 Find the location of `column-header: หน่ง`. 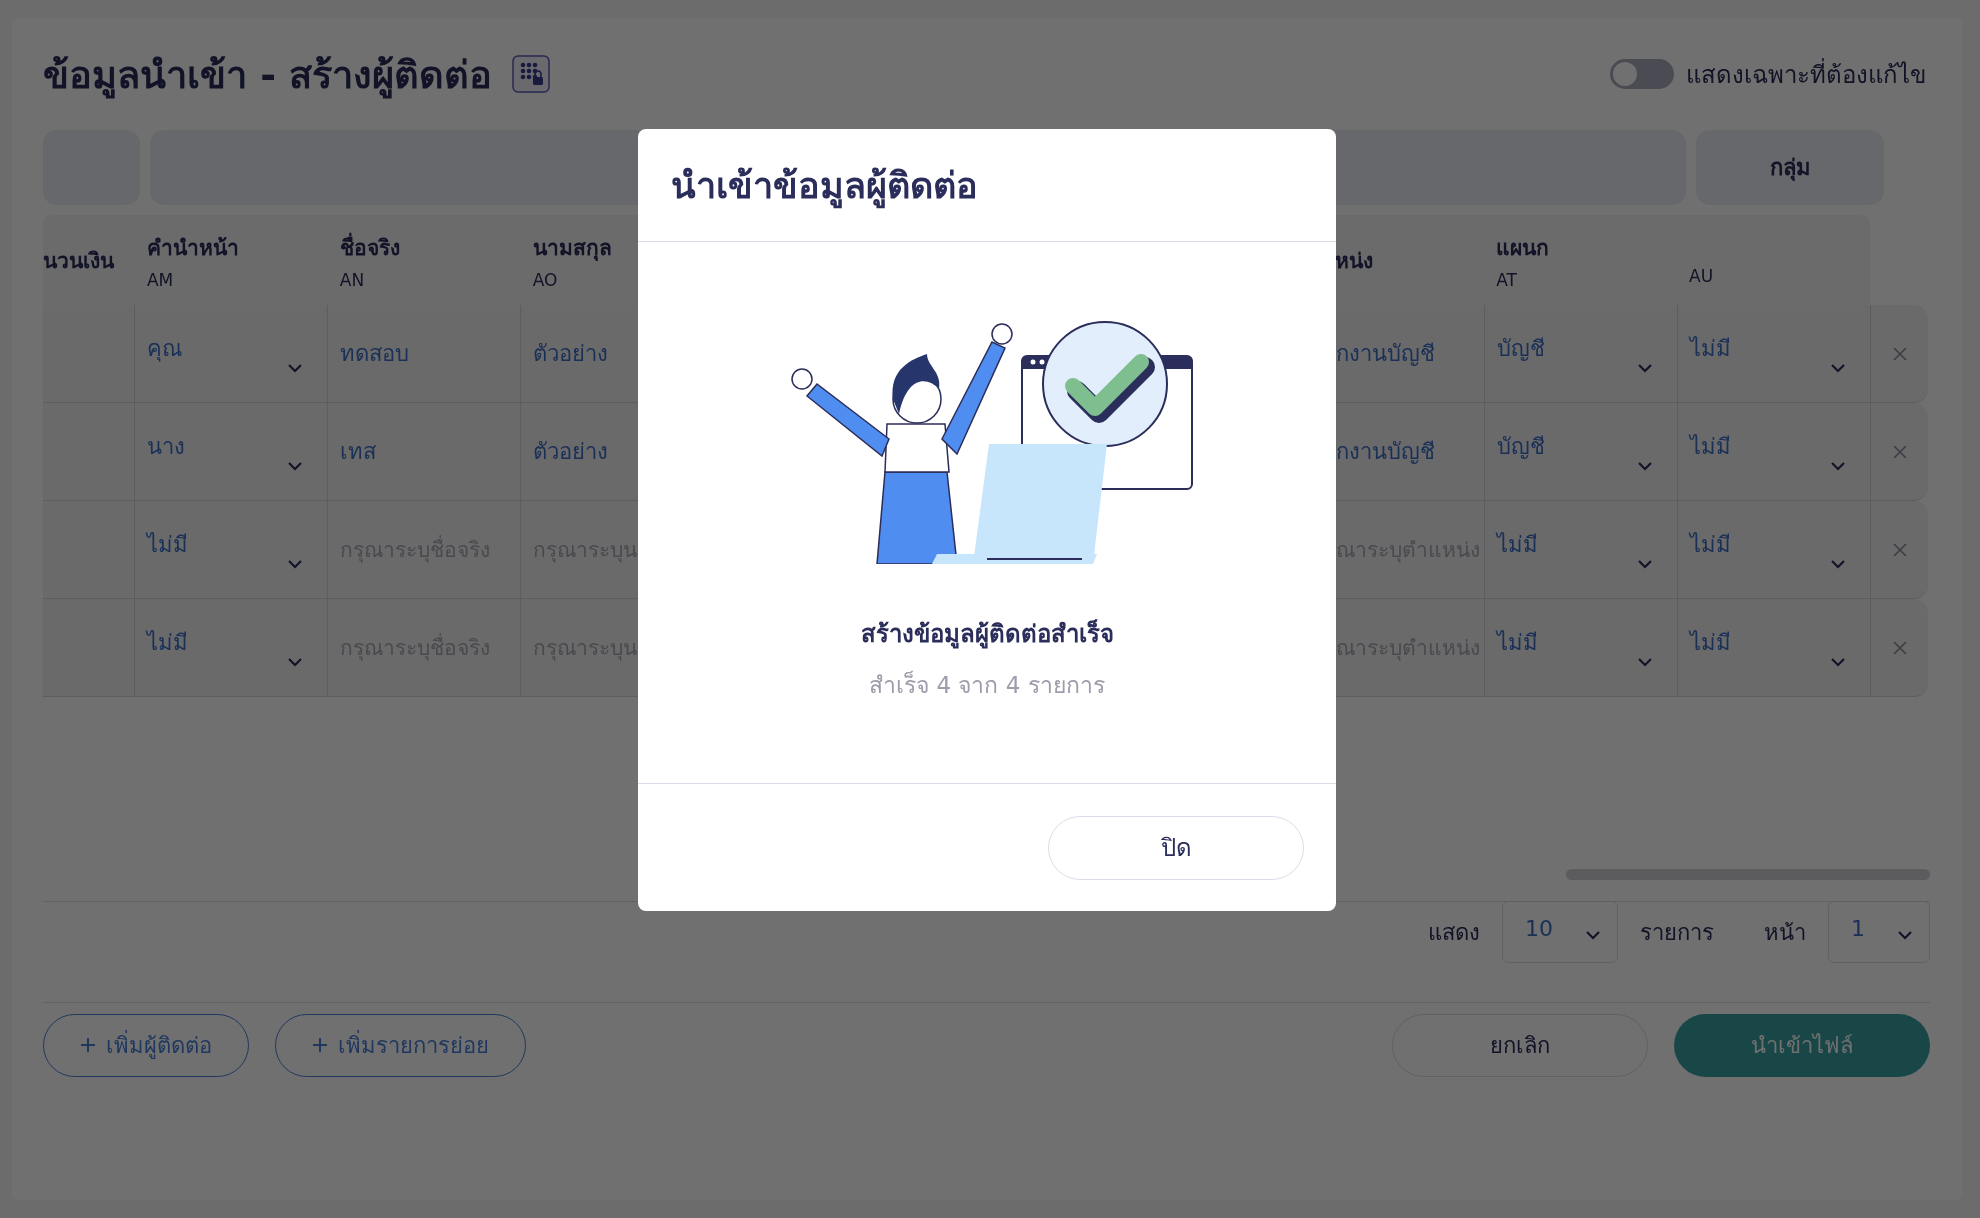

column-header: หน่ง is located at coordinates (1355, 261).